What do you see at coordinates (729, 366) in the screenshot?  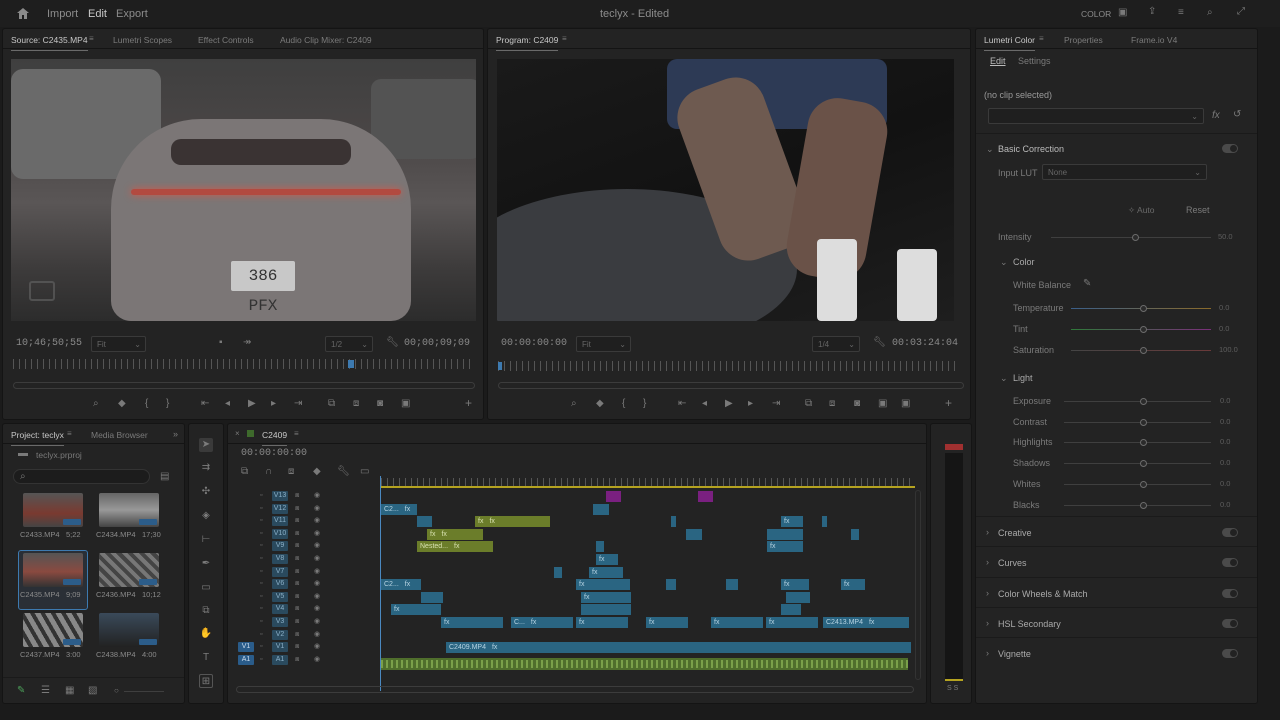 I see `program-time-ruler` at bounding box center [729, 366].